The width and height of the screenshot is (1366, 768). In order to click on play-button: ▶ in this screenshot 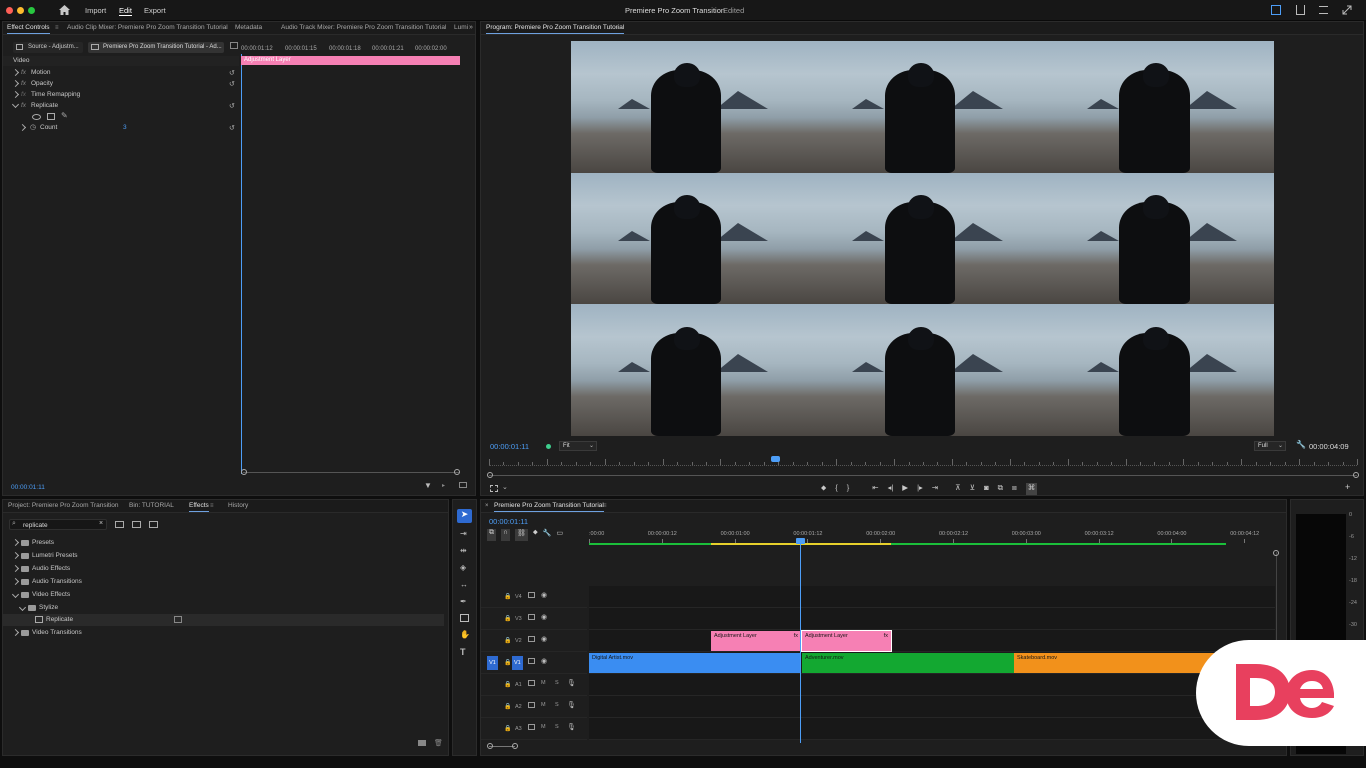, I will do `click(905, 489)`.